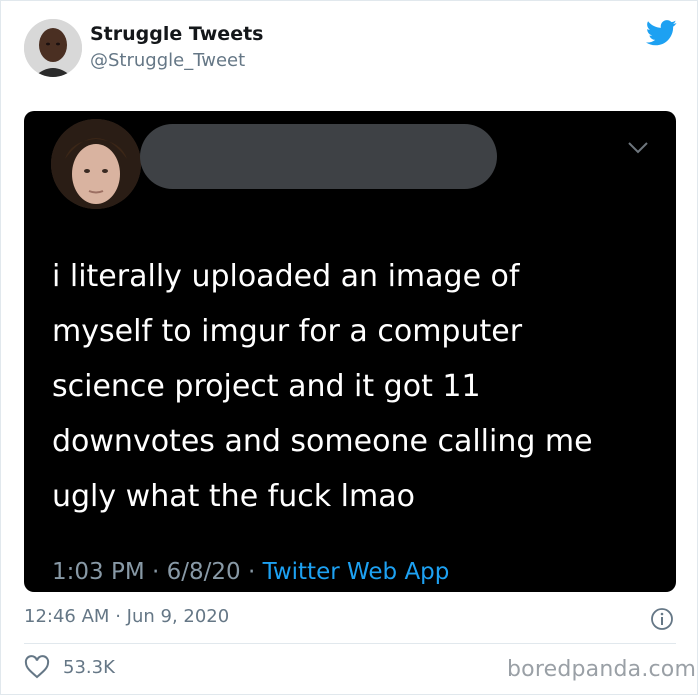 The width and height of the screenshot is (700, 697). What do you see at coordinates (322, 441) in the screenshot?
I see `tweet-line: downvotes and someone calling me` at bounding box center [322, 441].